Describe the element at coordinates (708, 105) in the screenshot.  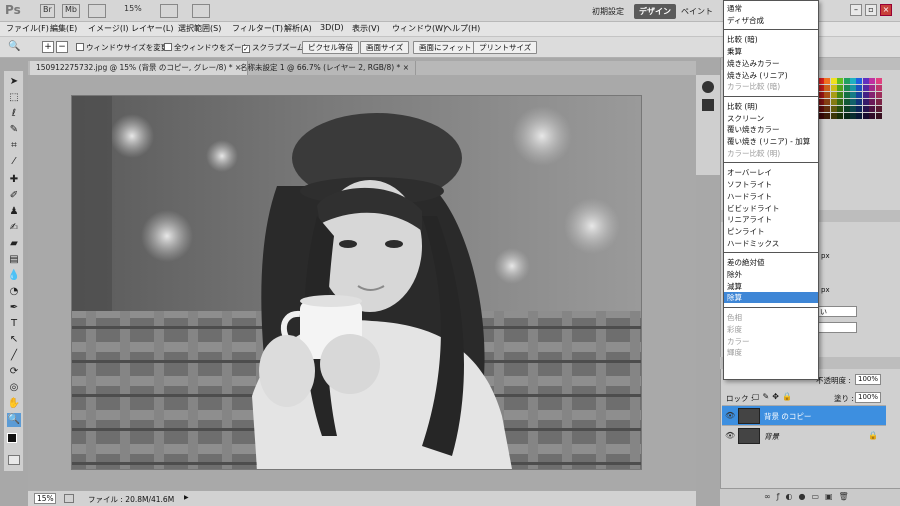
I see `adjustments-panel-icon` at that location.